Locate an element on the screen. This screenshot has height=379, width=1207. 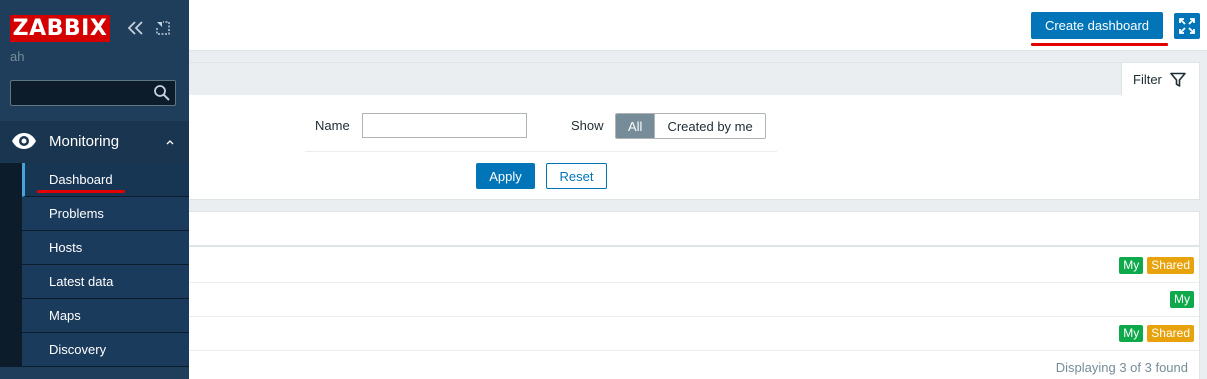
menu-section-label: Monitoring is located at coordinates (84, 141).